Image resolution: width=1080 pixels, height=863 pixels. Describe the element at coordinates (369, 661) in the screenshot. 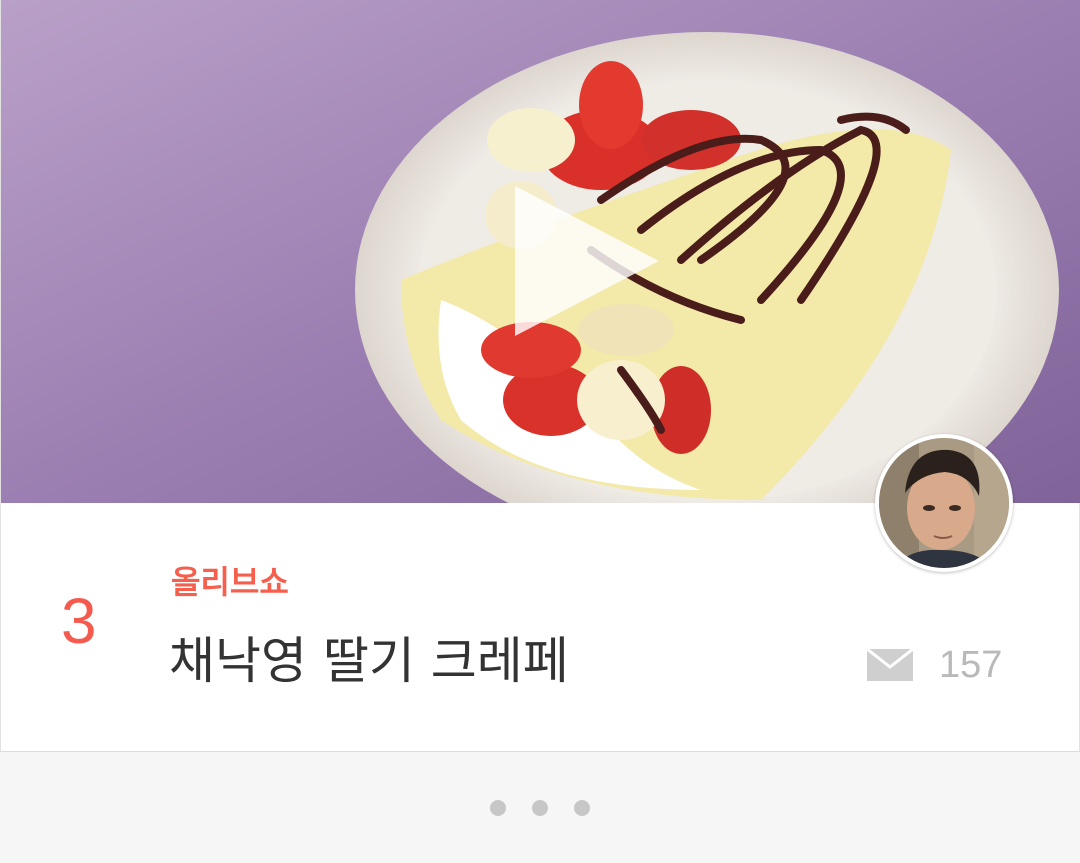

I see `video-title: 채낙영 딸기 크레페` at that location.